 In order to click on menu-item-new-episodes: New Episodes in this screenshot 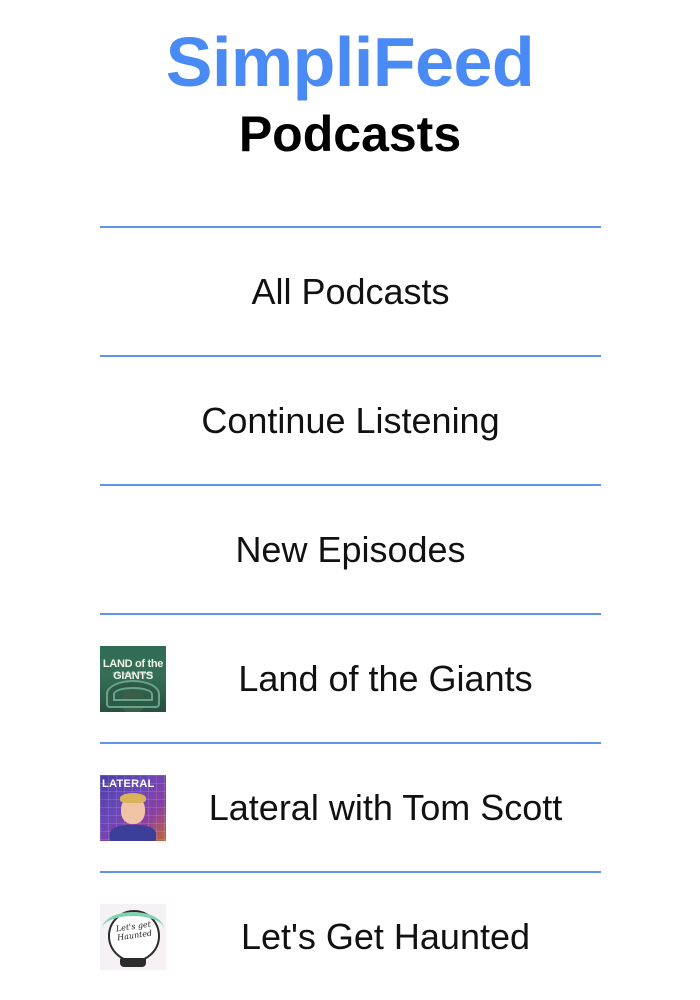, I will do `click(350, 549)`.